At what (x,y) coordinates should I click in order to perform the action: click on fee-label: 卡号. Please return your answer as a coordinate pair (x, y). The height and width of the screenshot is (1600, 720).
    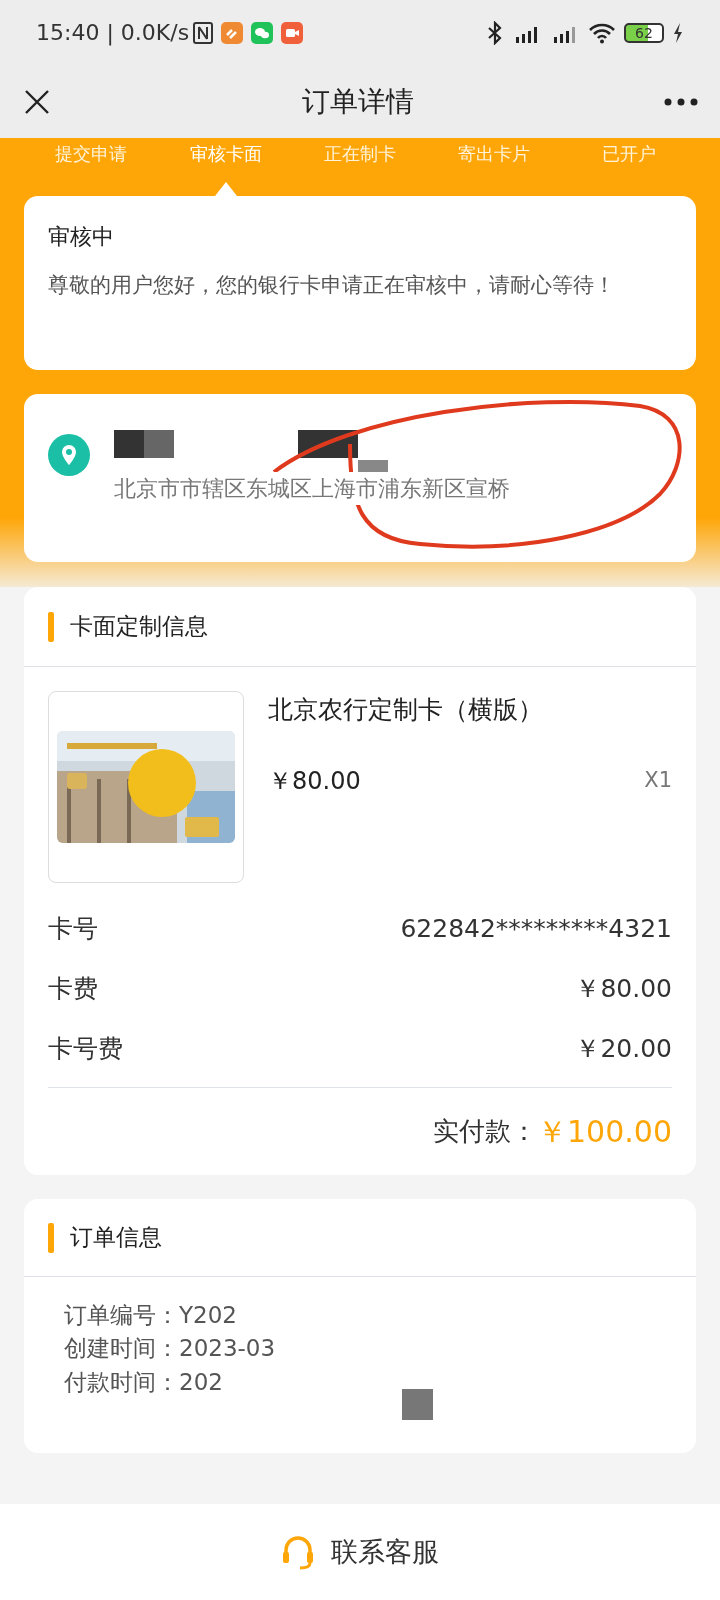
    Looking at the image, I should click on (73, 929).